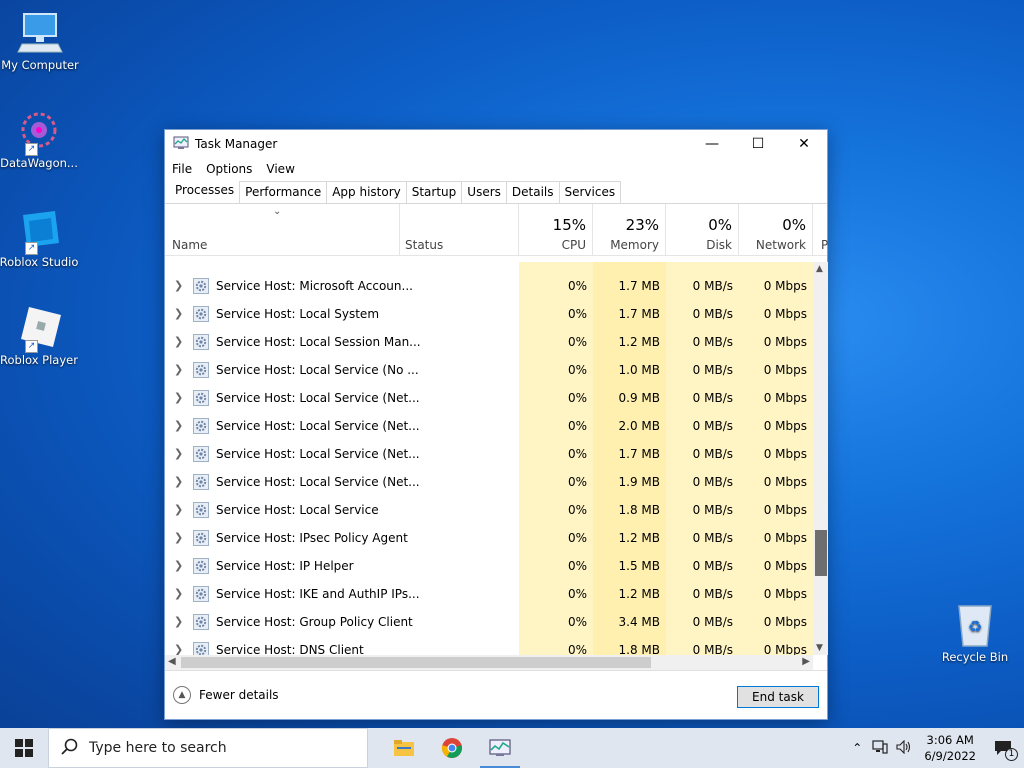  I want to click on windows-logo-icon, so click(24, 748).